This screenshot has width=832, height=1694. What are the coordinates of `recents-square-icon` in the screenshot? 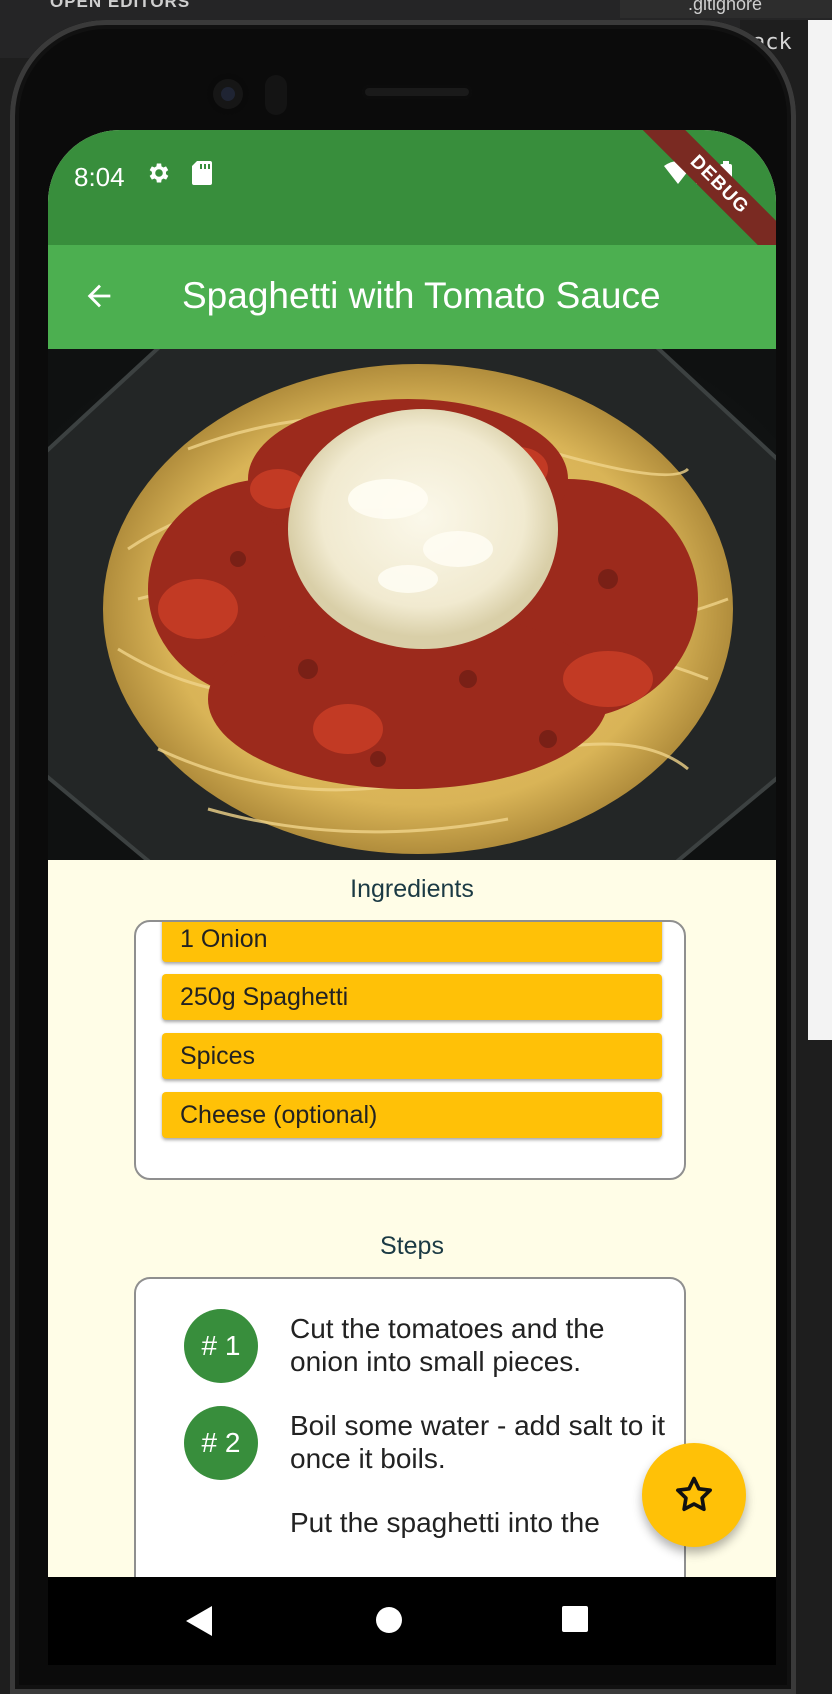 It's located at (575, 1621).